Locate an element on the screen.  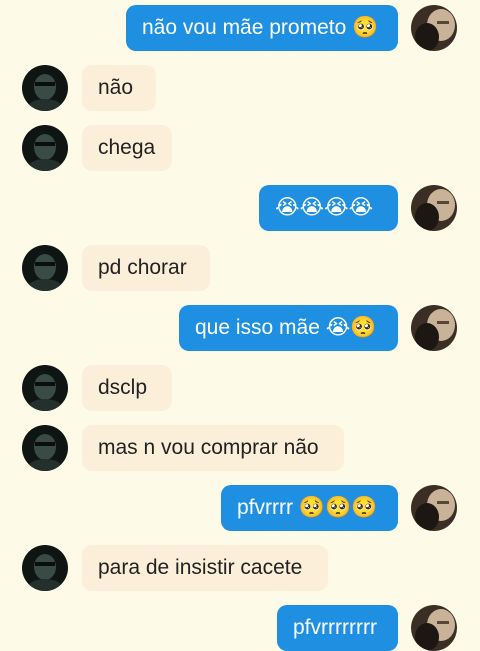
message-bubble-outgoing: pfvrrrrrrrr is located at coordinates (337, 628).